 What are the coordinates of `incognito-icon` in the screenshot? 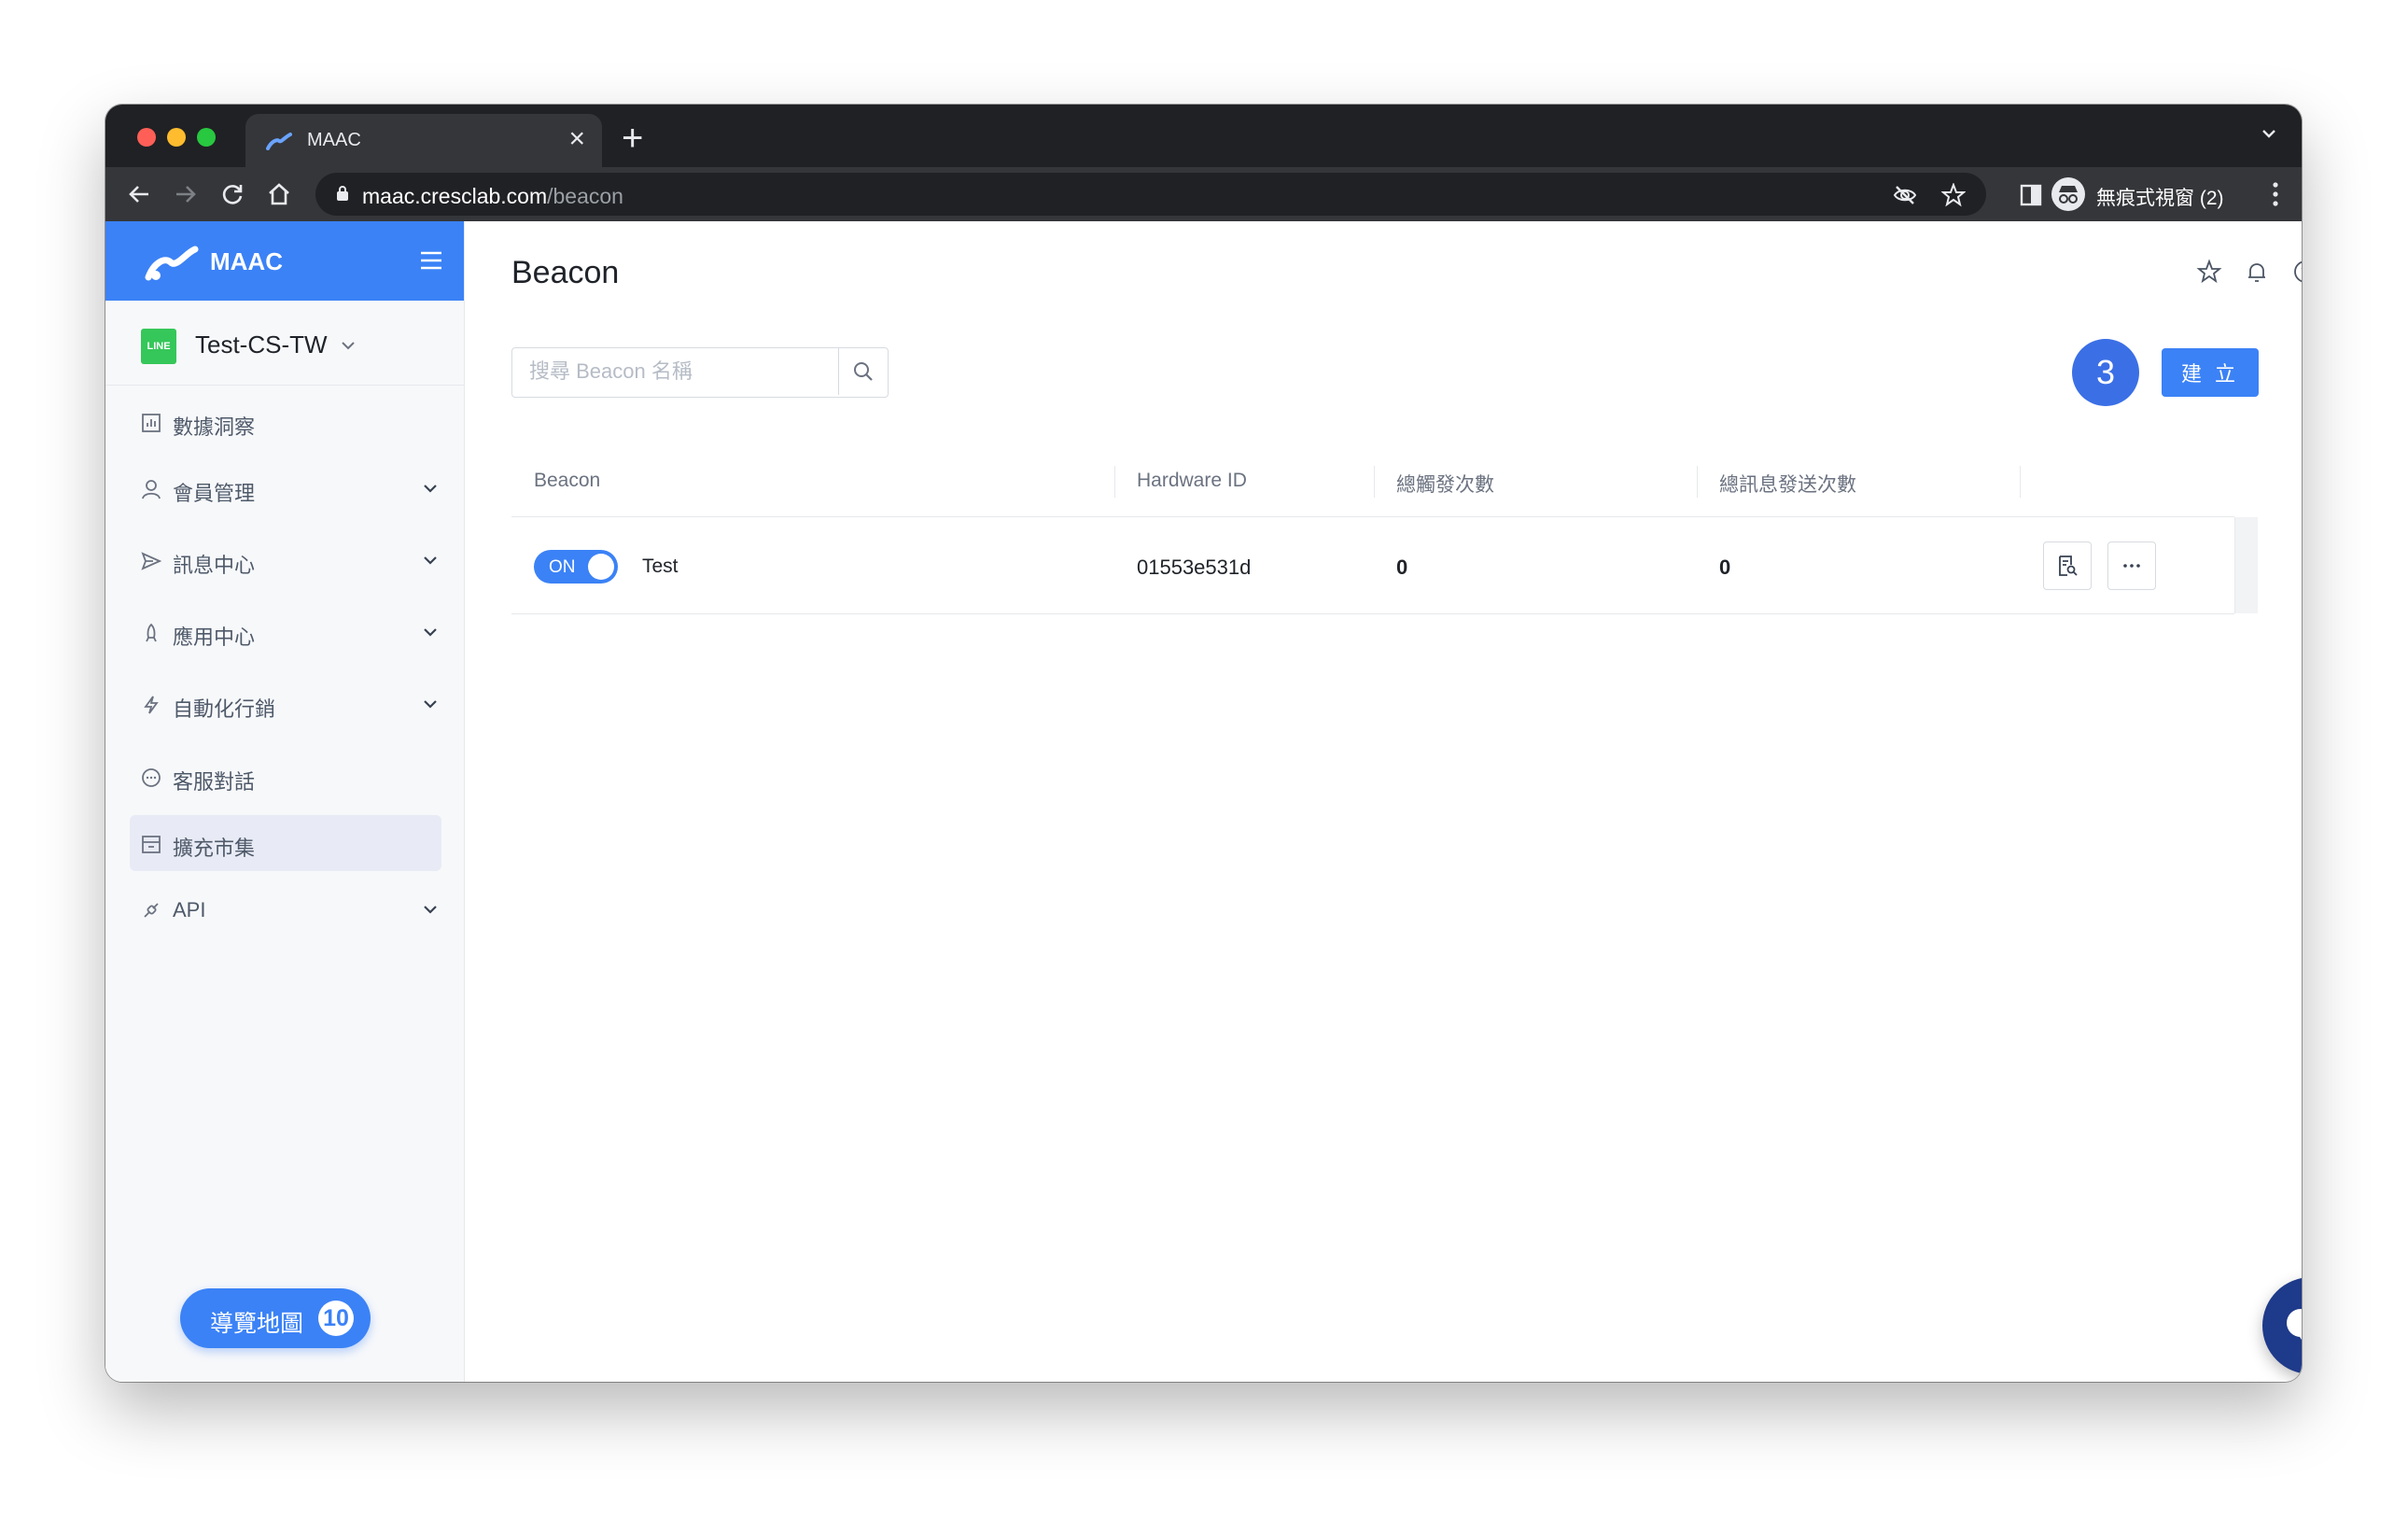 It's located at (2068, 194).